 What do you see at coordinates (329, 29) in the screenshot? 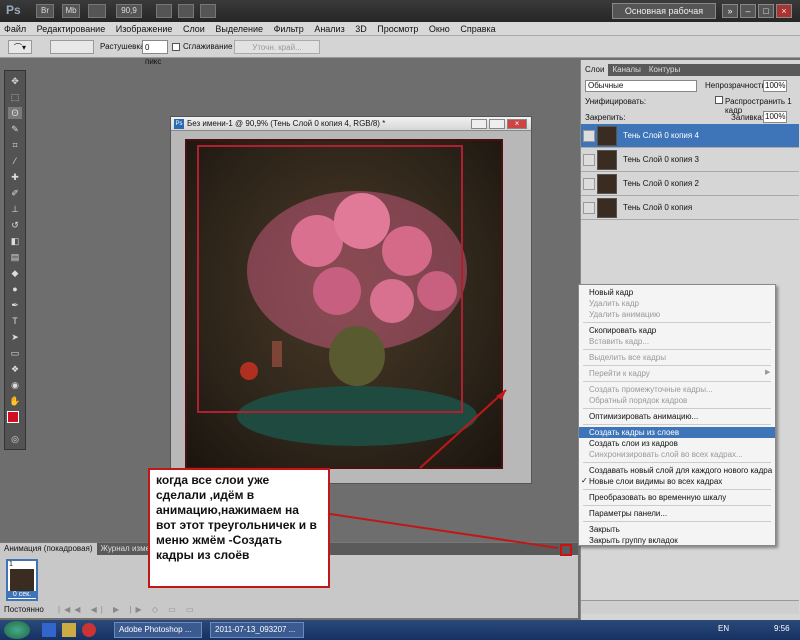
I see `menu-analysis: Анализ` at bounding box center [329, 29].